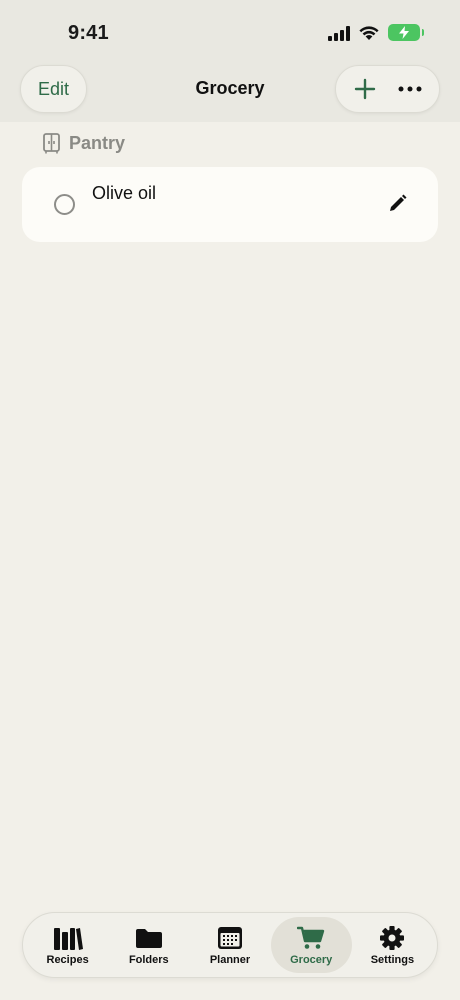 The image size is (460, 1000). I want to click on wifi-icon, so click(369, 33).